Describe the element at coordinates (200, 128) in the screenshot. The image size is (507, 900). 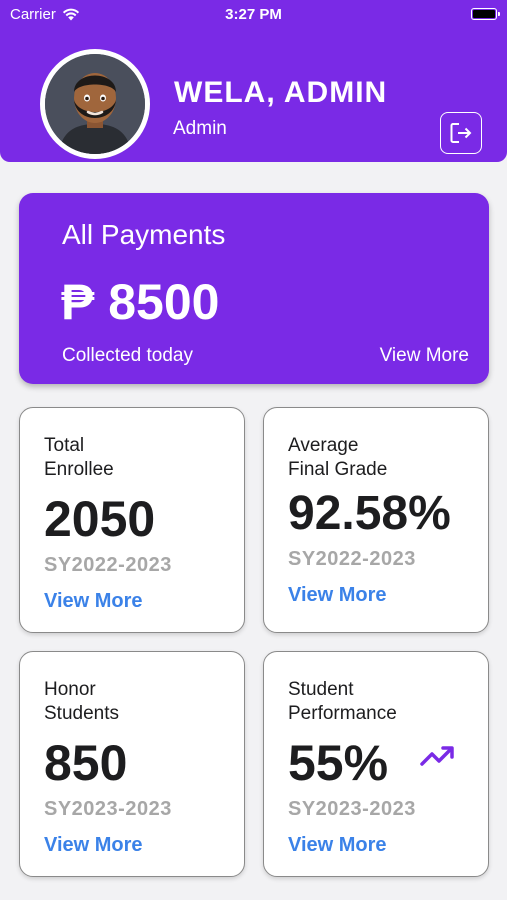
I see `user-role: Admin` at that location.